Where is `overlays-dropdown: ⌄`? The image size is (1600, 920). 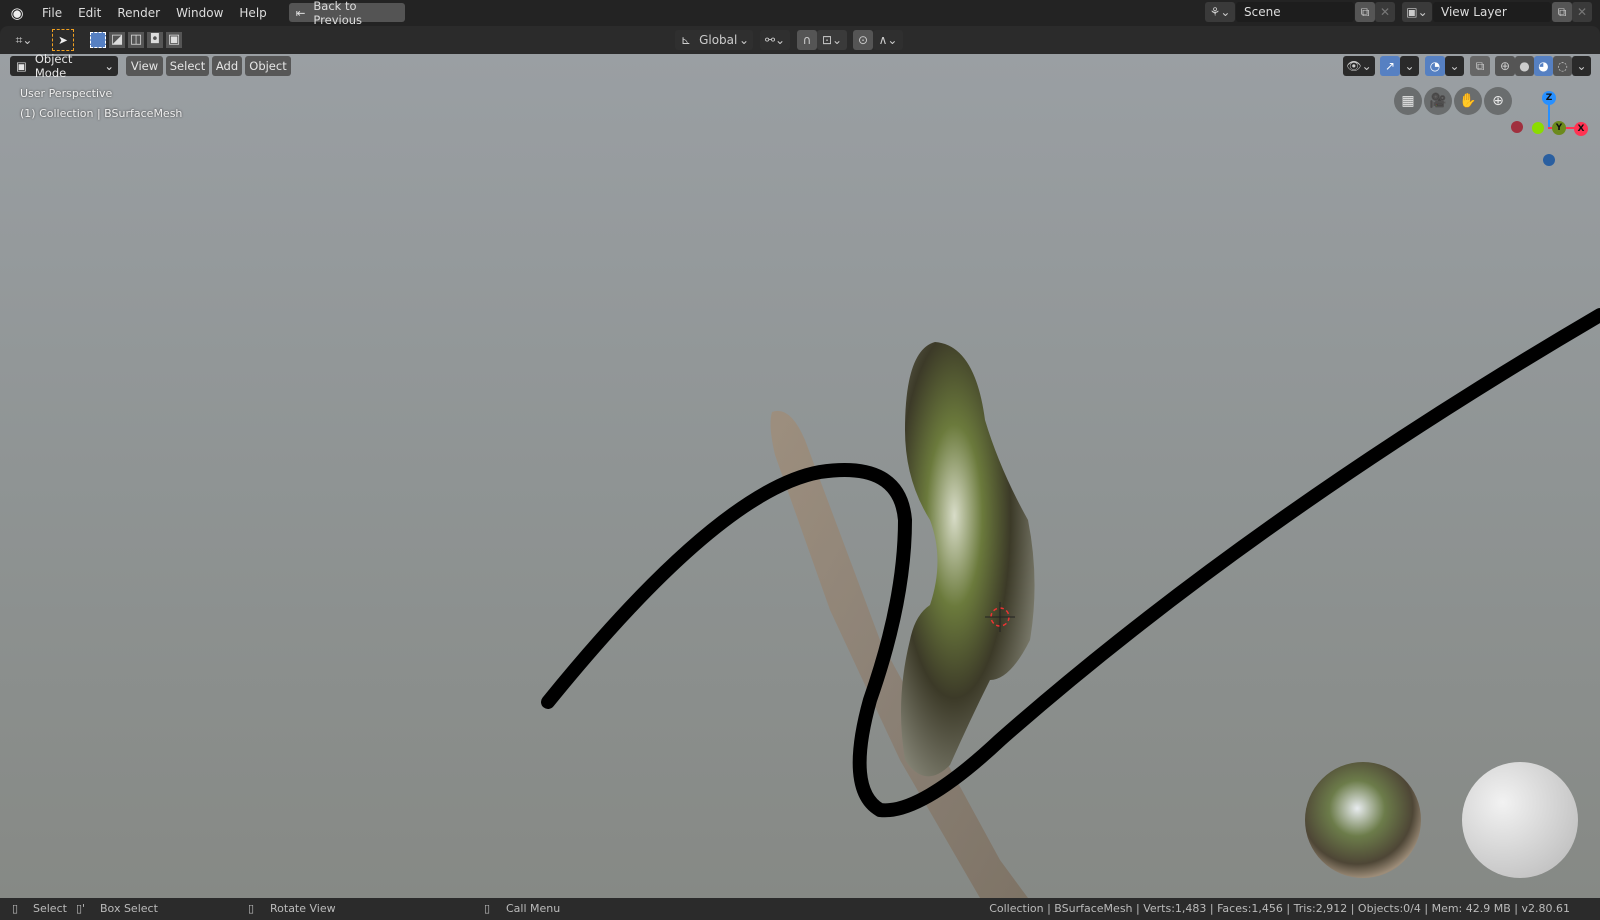
overlays-dropdown: ⌄ is located at coordinates (1454, 66).